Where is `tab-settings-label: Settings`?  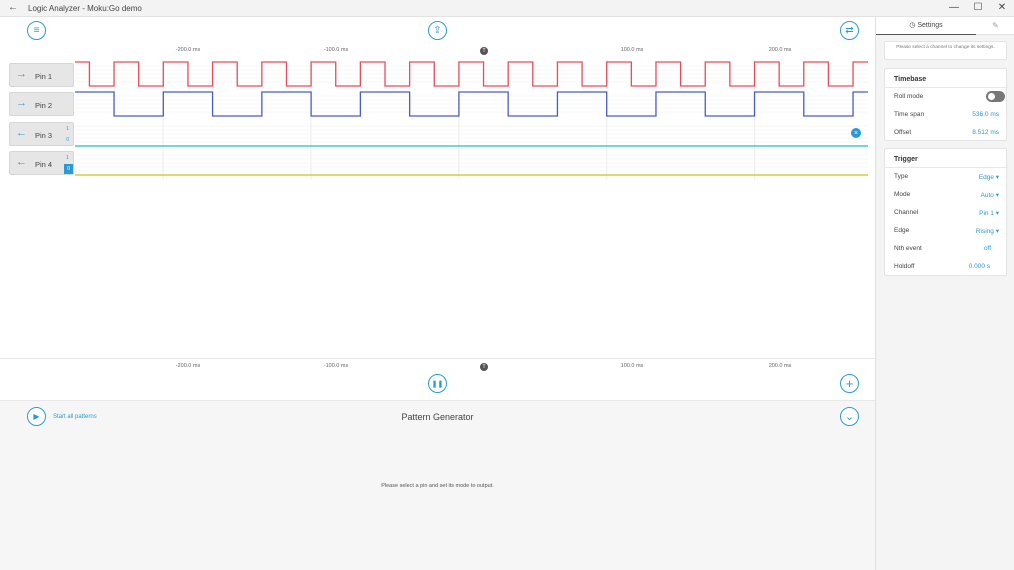 tab-settings-label: Settings is located at coordinates (930, 25).